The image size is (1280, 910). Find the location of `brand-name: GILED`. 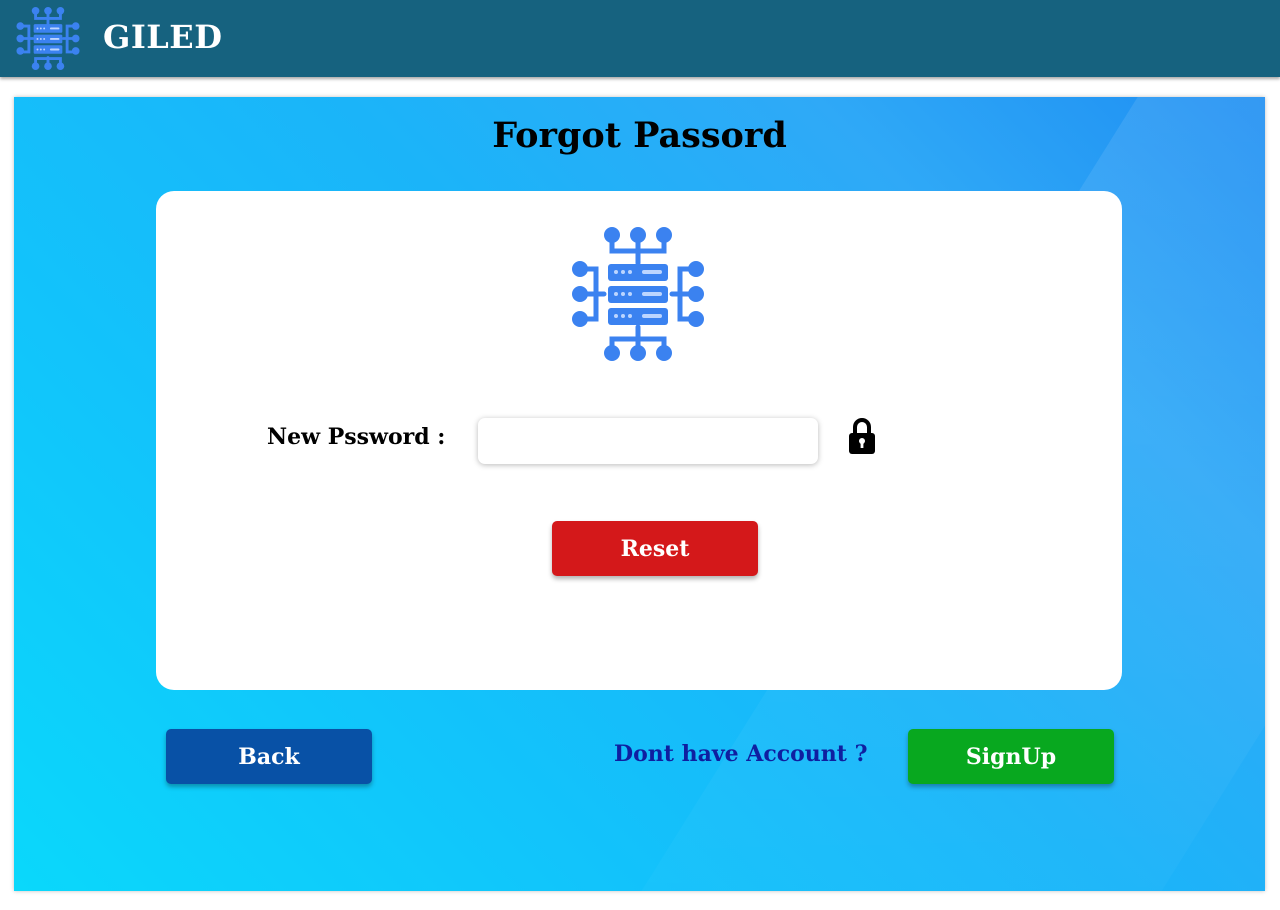

brand-name: GILED is located at coordinates (162, 37).